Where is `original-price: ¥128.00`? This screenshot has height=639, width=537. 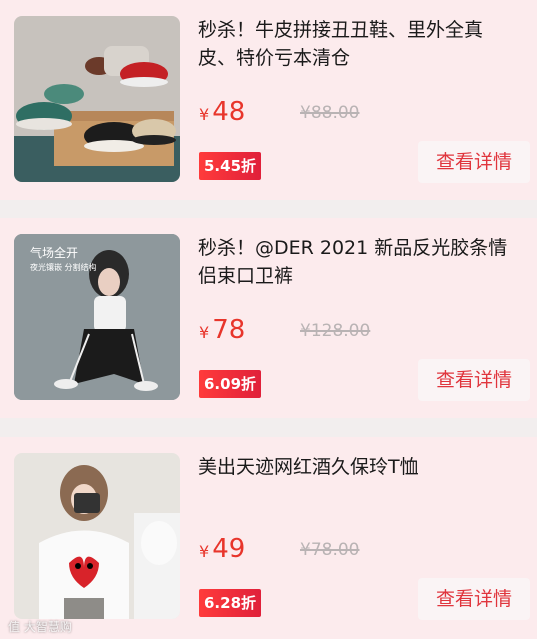
original-price: ¥128.00 is located at coordinates (335, 331).